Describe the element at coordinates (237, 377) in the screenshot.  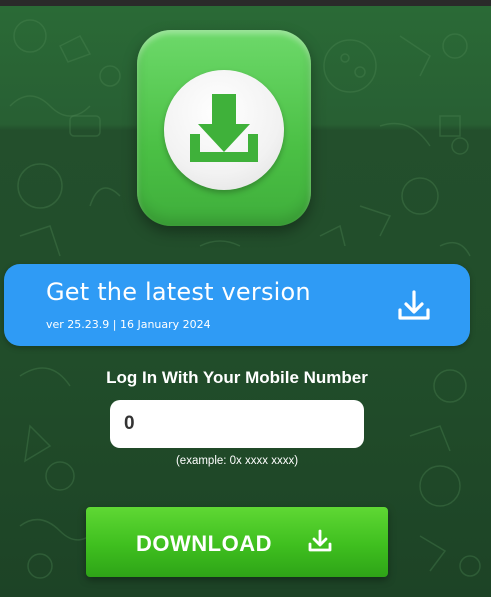
I see `login-heading: Log In With Your Mobile Number` at that location.